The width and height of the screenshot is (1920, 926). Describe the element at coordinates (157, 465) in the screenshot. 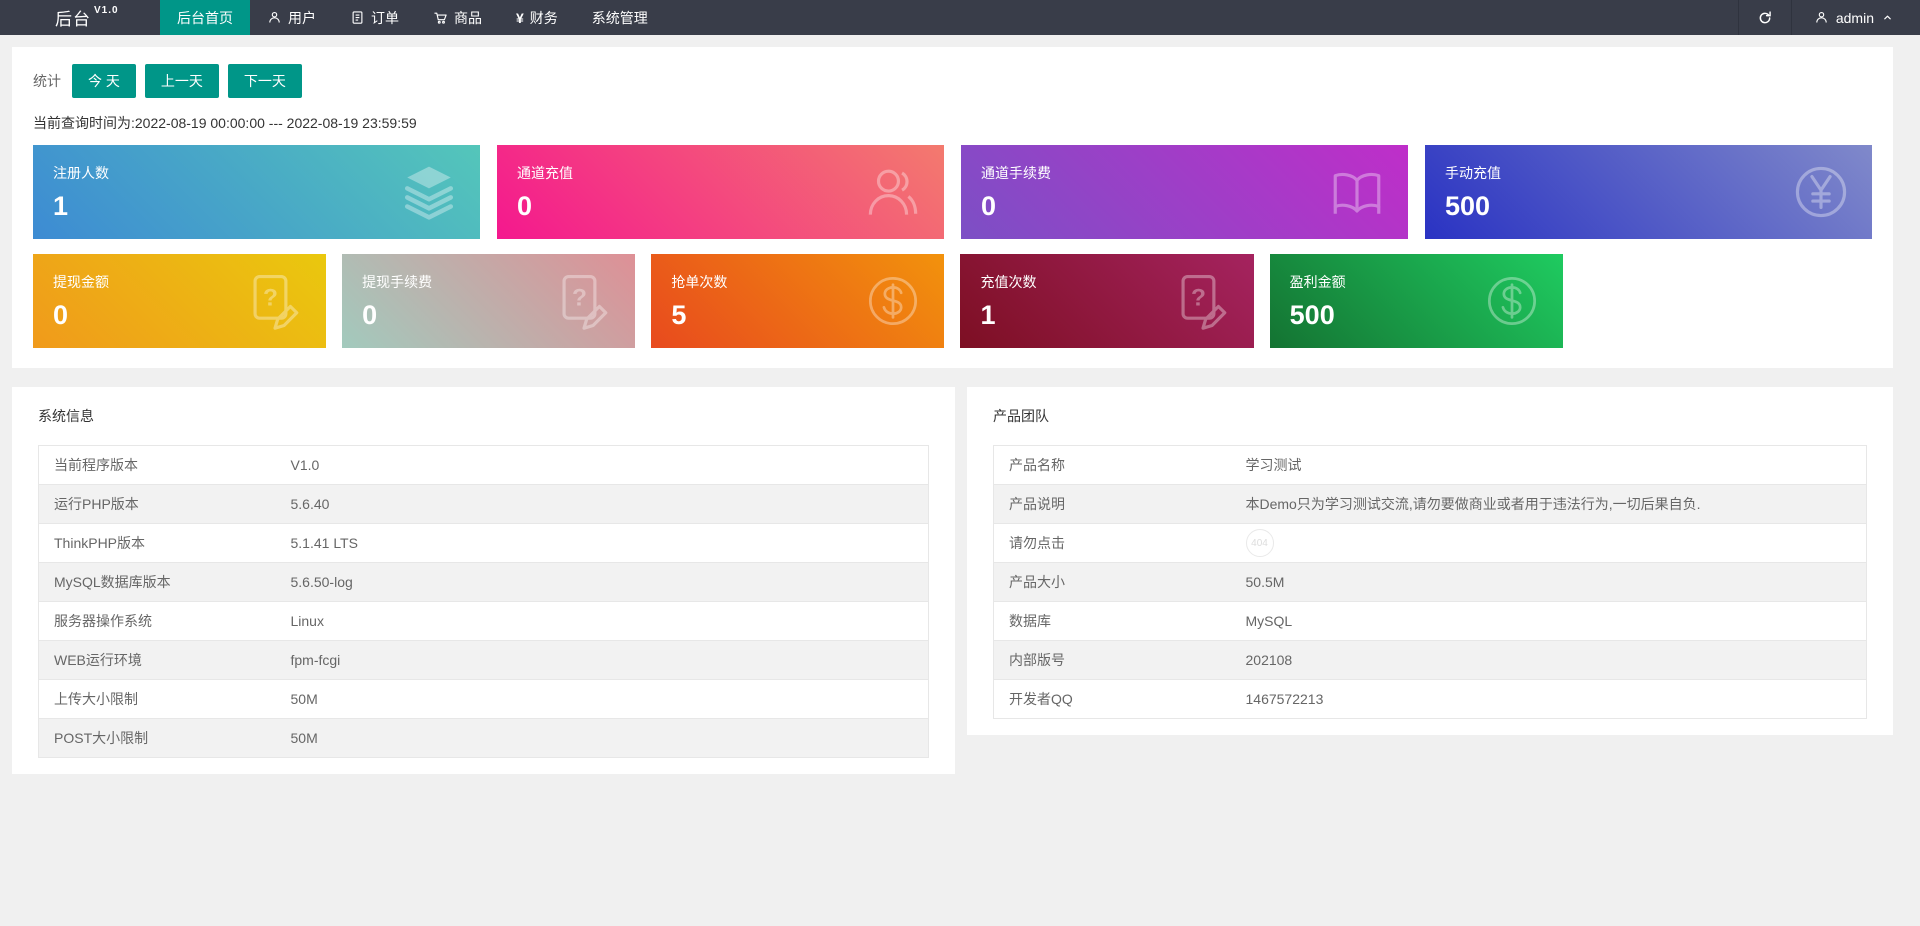

I see `row-label: 当前程序版本` at that location.